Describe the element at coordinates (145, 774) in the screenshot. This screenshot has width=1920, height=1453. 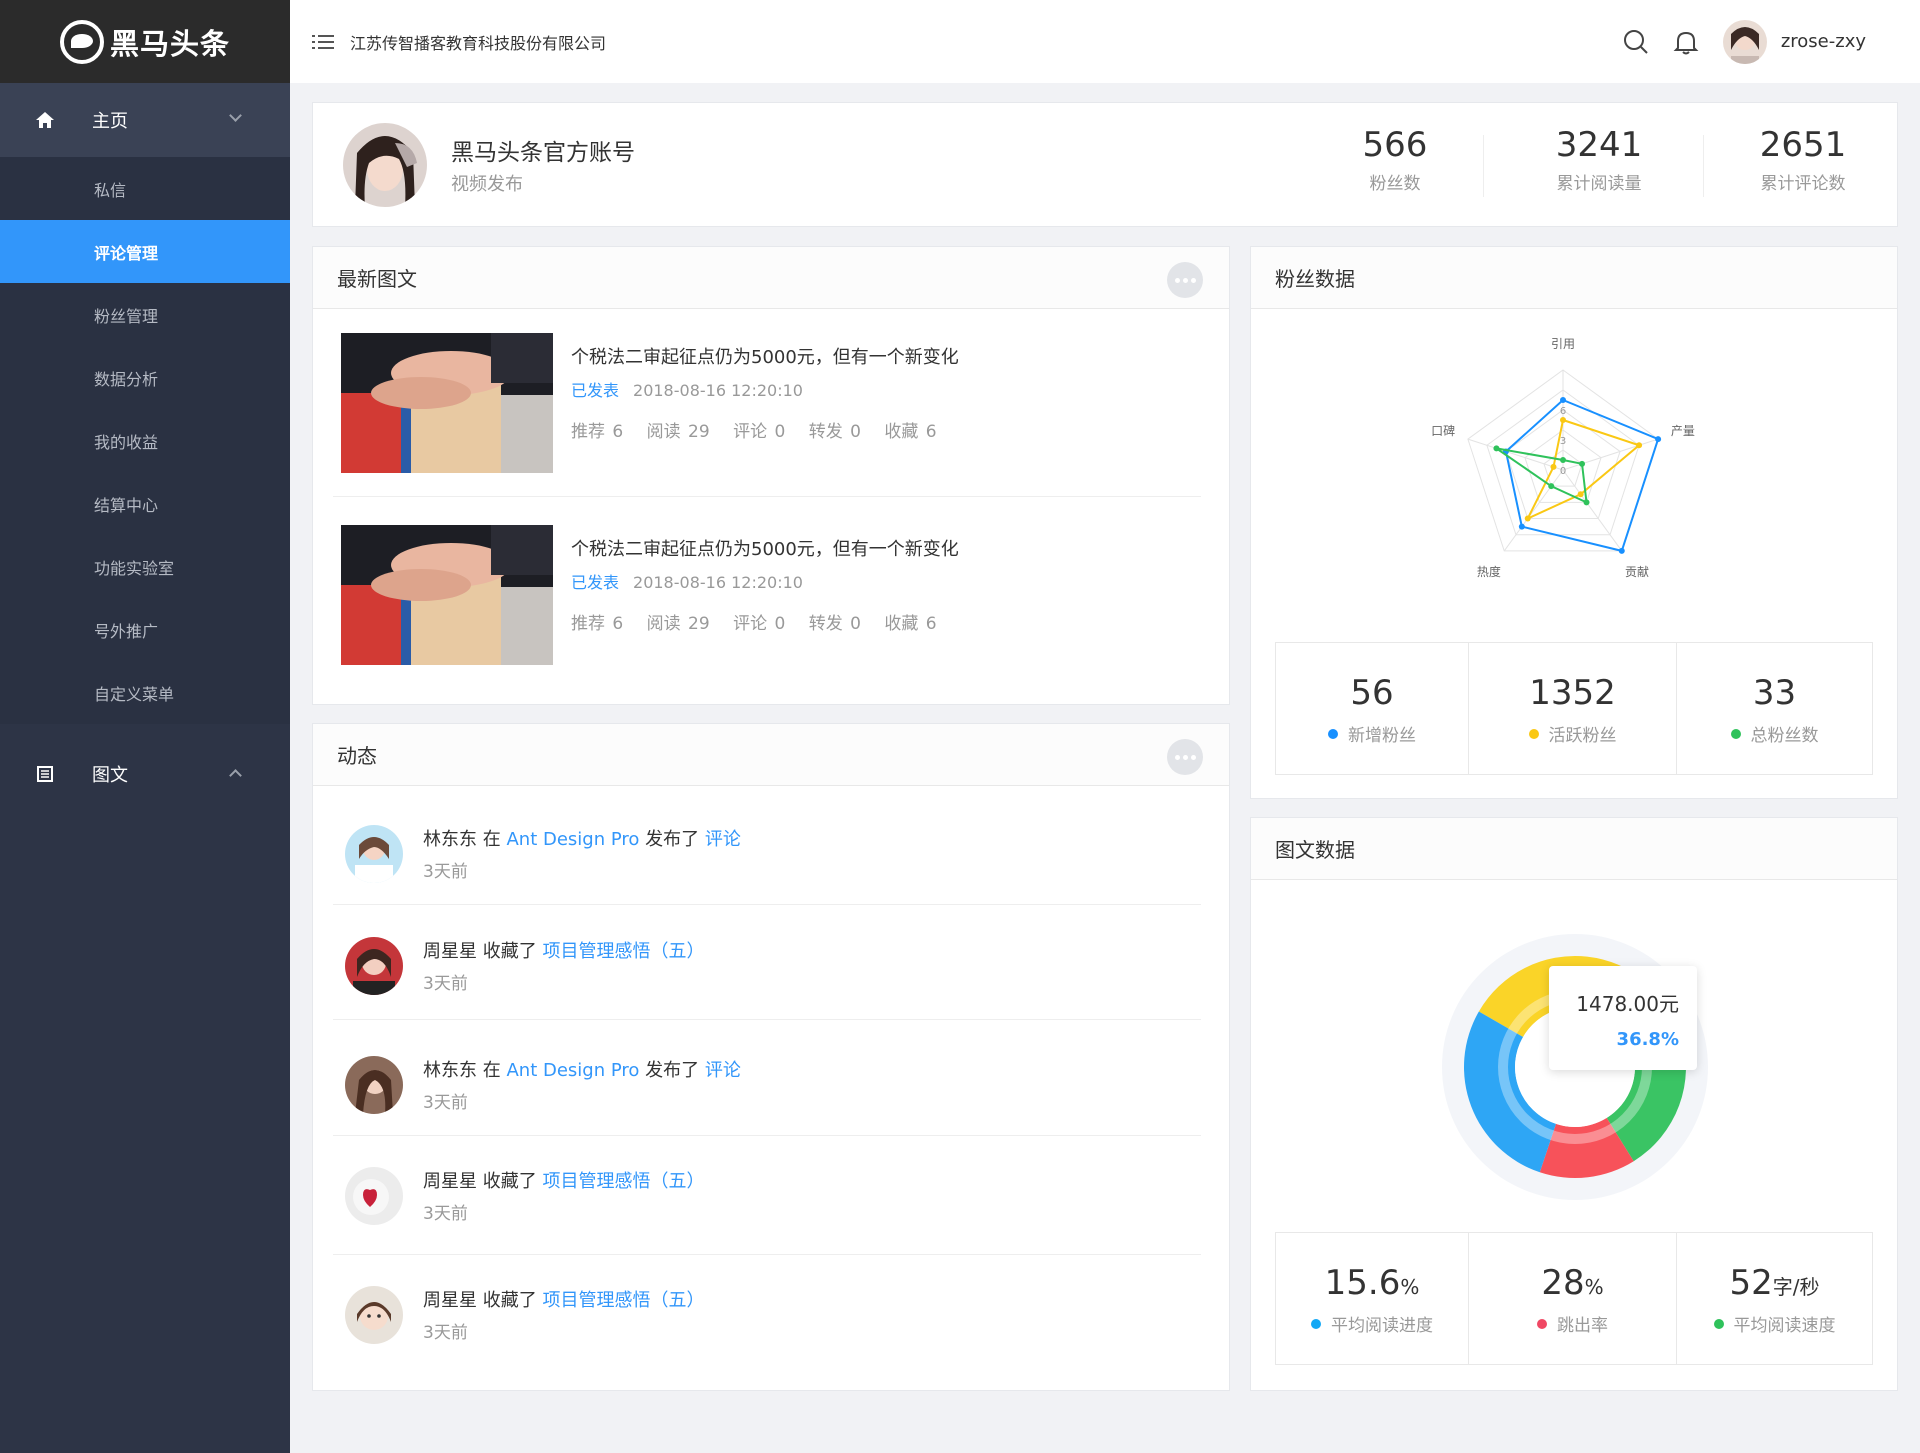
I see `menu-articles: 图文` at that location.